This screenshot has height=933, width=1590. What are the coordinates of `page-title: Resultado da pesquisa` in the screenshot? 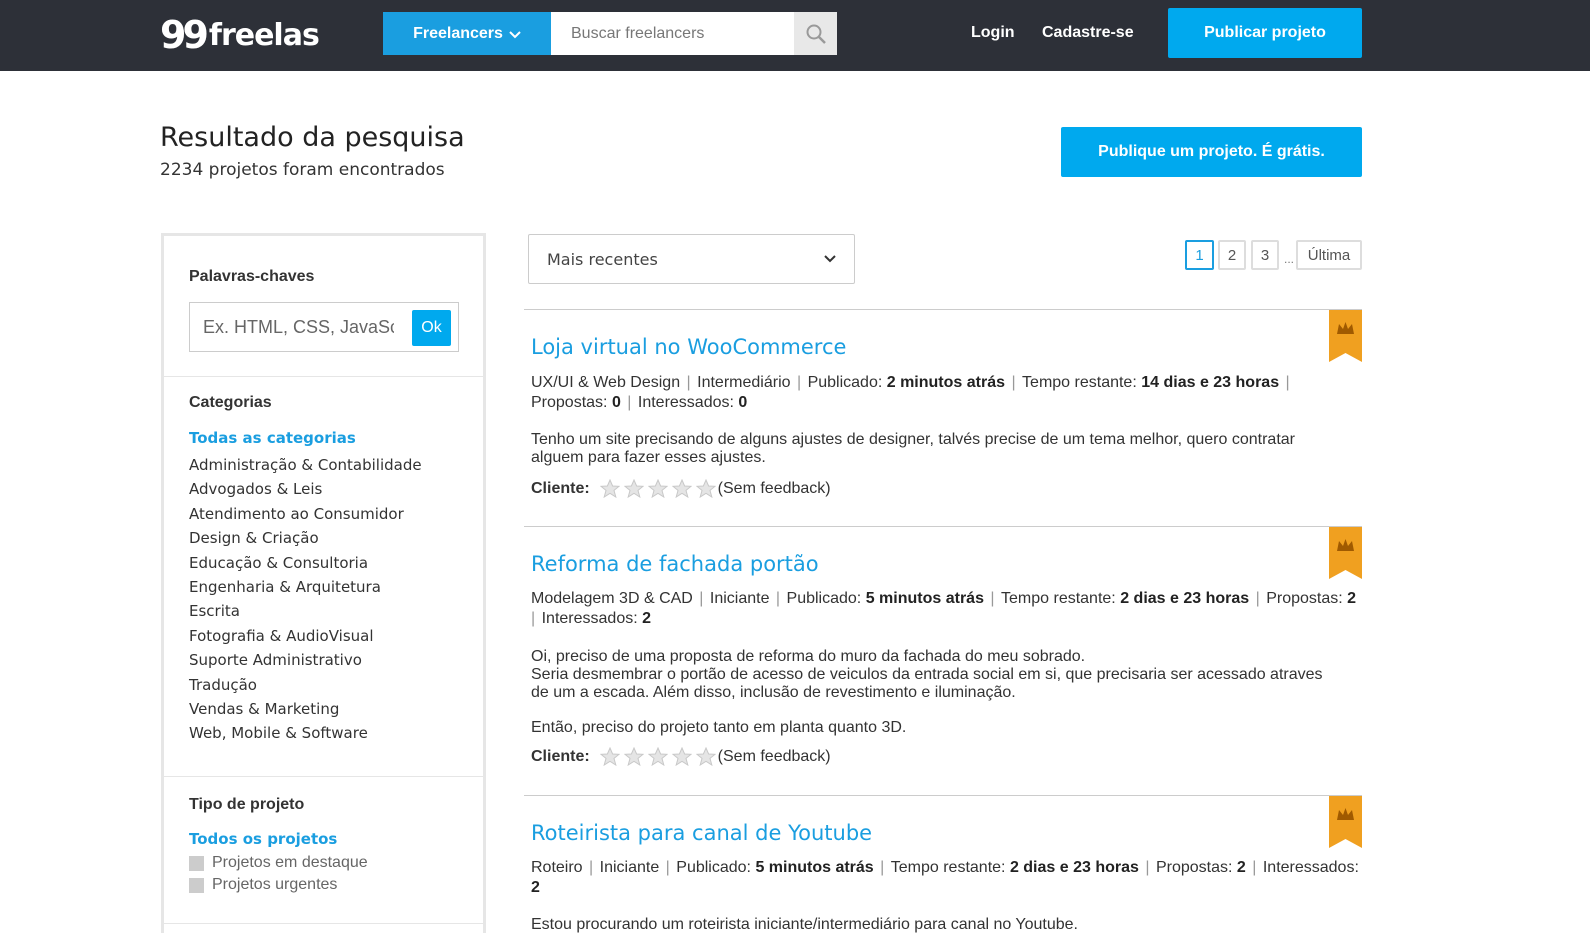 It's located at (312, 137).